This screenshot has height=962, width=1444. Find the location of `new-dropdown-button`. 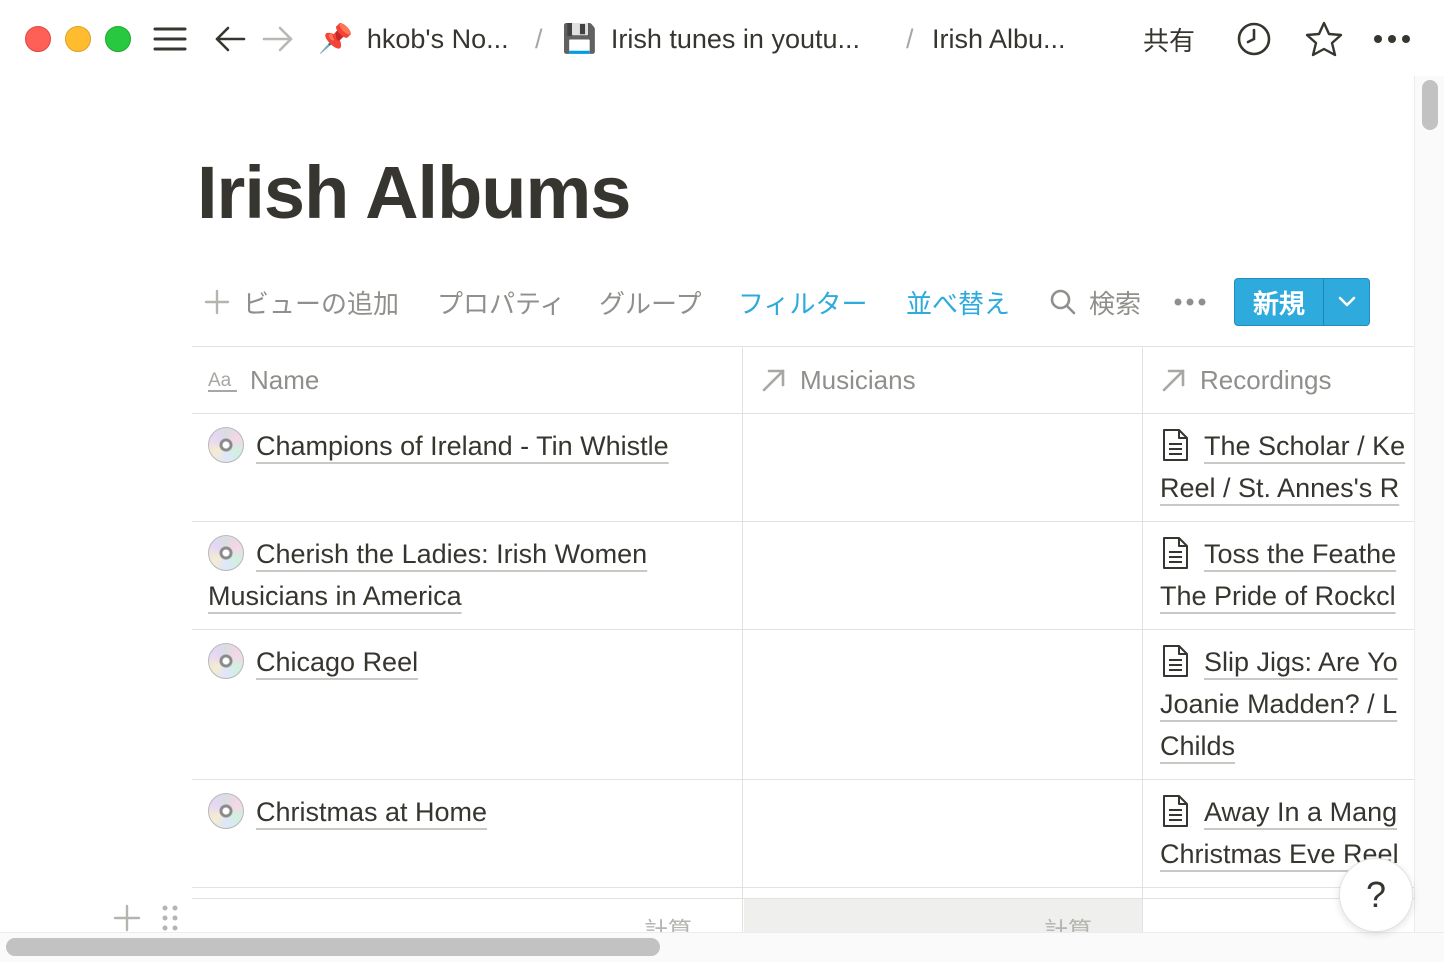

new-dropdown-button is located at coordinates (1346, 302).